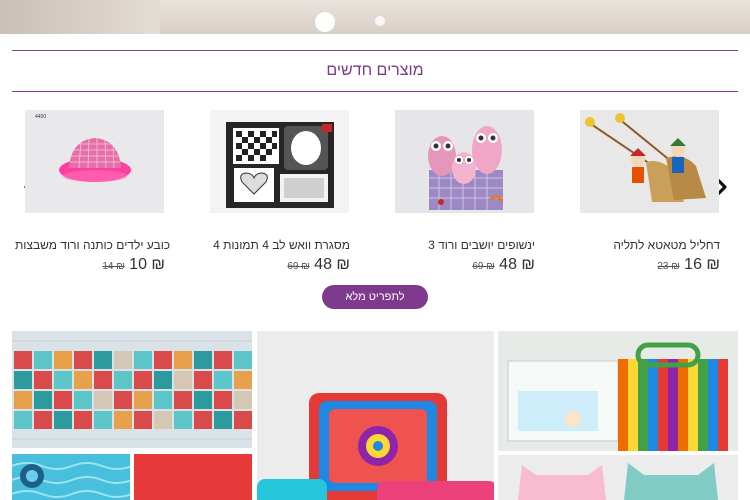 The width and height of the screenshot is (750, 500). I want to click on product-prices: 23 ₪ 16 ₪, so click(686, 265).